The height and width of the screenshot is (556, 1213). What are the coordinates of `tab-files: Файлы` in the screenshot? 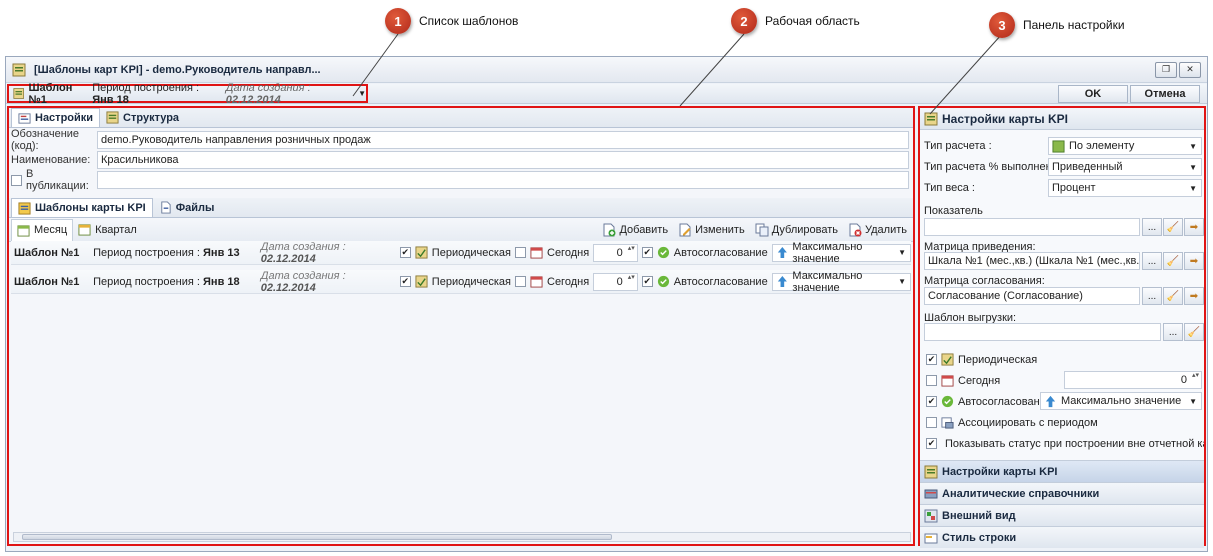 It's located at (187, 207).